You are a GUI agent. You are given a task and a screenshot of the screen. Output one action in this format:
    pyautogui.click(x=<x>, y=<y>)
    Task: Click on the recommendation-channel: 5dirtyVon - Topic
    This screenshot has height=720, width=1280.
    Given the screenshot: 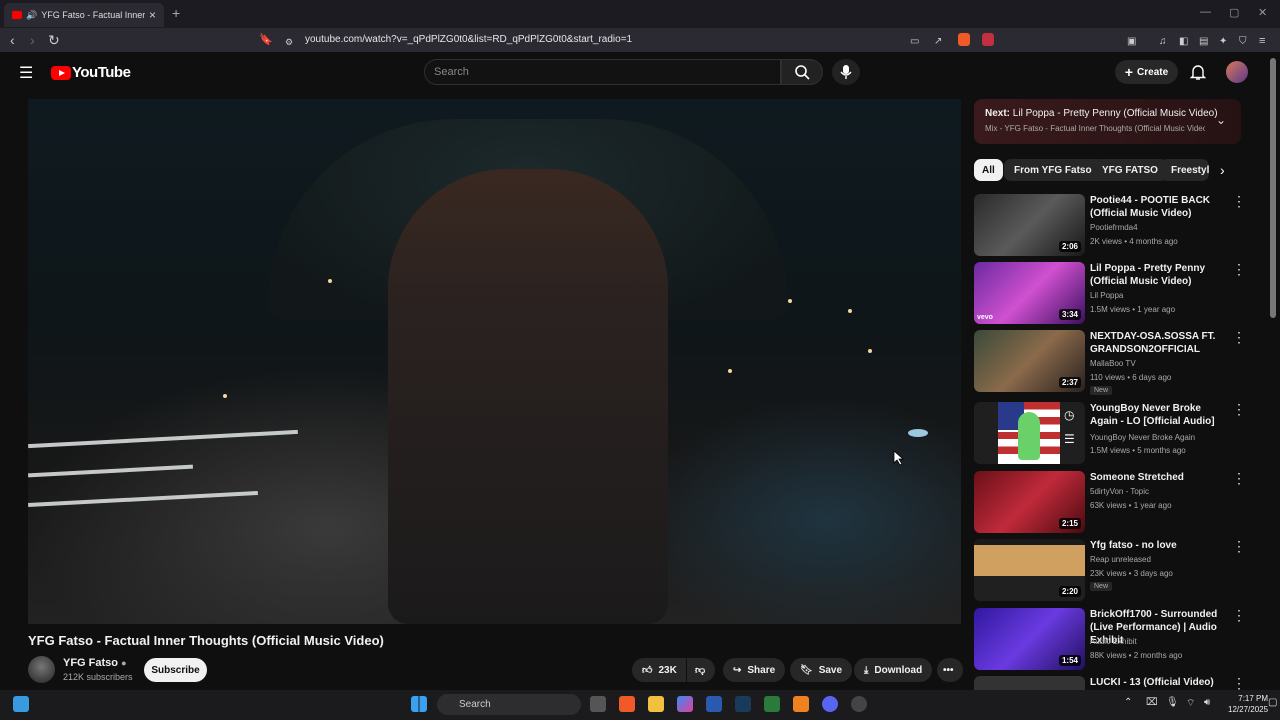 What is the action you would take?
    pyautogui.click(x=1119, y=491)
    